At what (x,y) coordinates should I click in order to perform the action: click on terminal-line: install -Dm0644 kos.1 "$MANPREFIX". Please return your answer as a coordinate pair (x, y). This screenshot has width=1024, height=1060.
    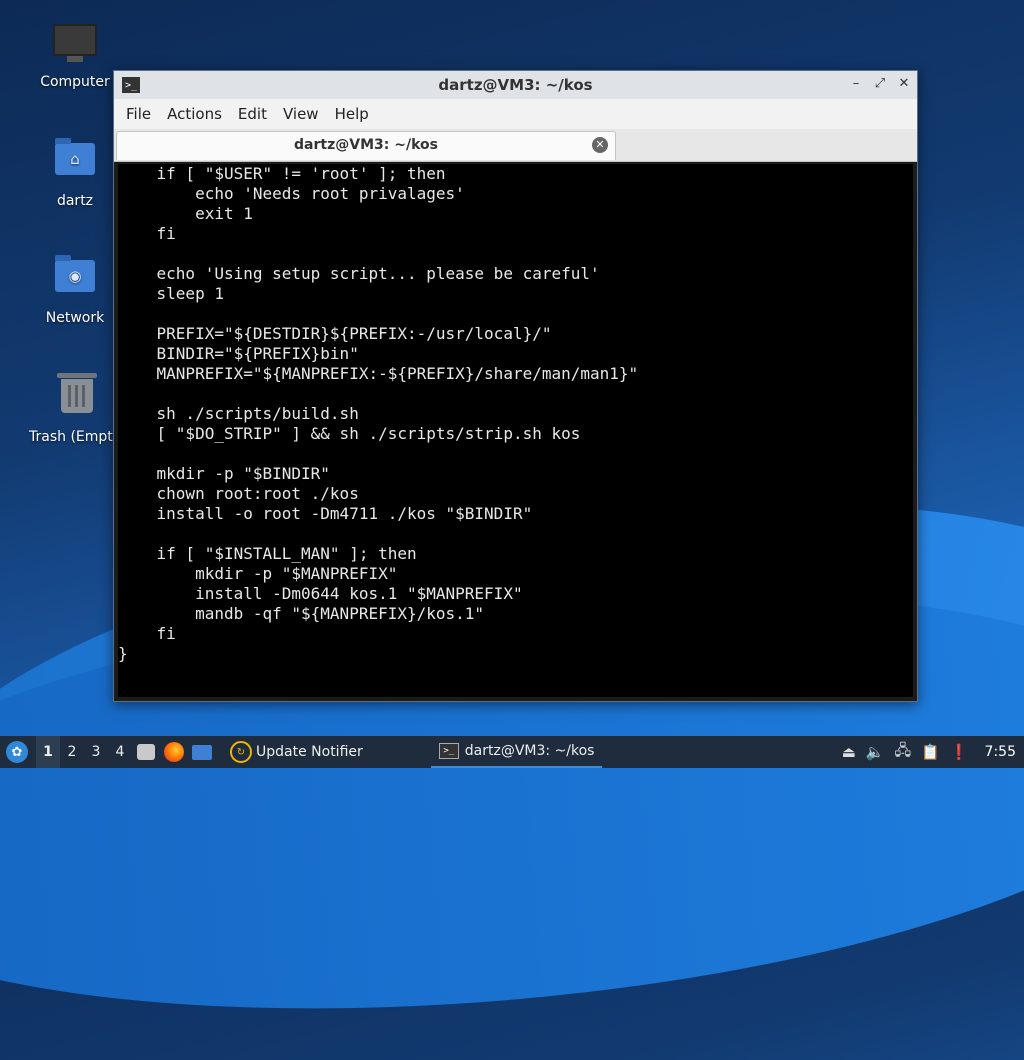
    Looking at the image, I should click on (320, 593).